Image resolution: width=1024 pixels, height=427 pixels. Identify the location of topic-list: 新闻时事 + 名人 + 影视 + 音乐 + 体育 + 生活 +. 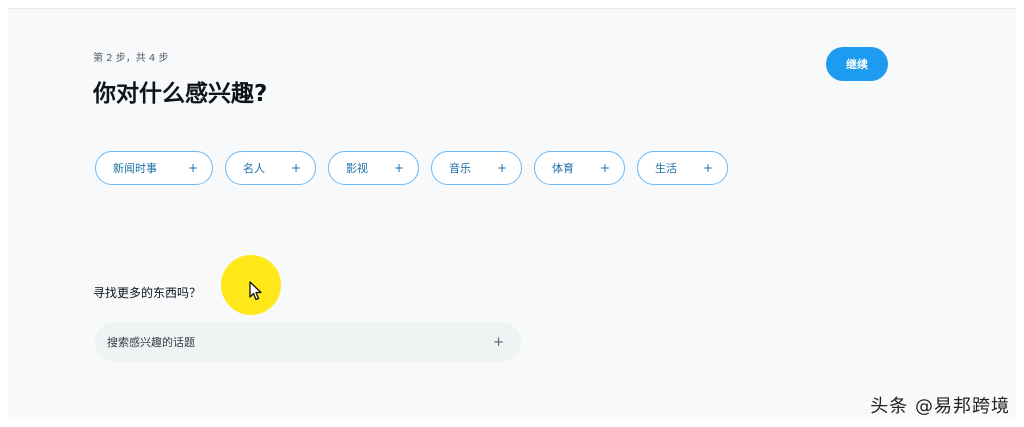
(411, 168).